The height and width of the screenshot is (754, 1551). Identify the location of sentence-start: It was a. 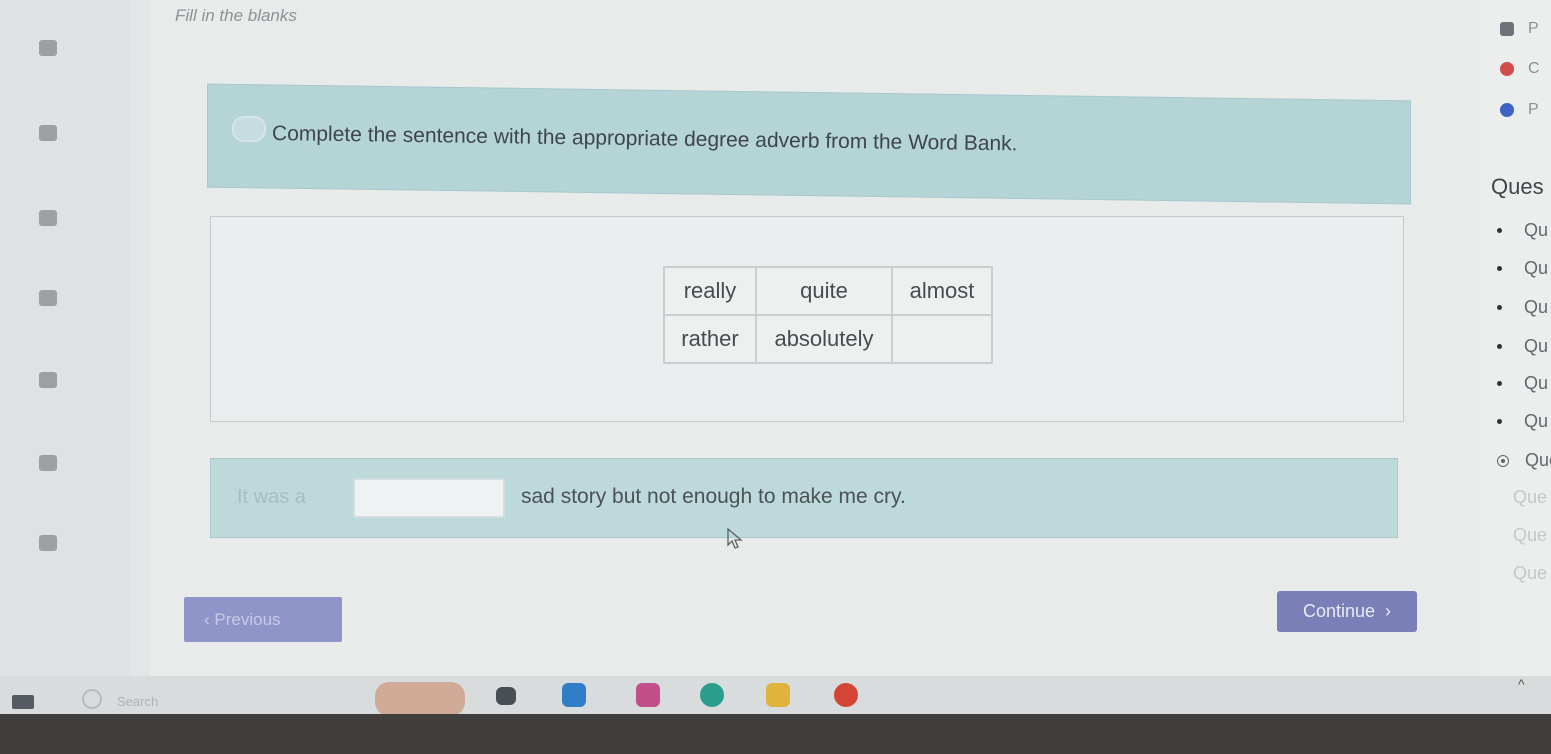
(271, 497).